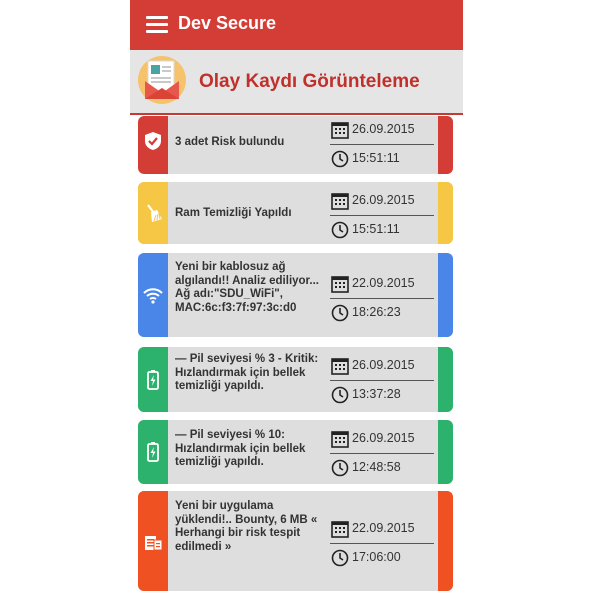 The height and width of the screenshot is (592, 592). I want to click on app-bar: Dev Secure, so click(296, 25).